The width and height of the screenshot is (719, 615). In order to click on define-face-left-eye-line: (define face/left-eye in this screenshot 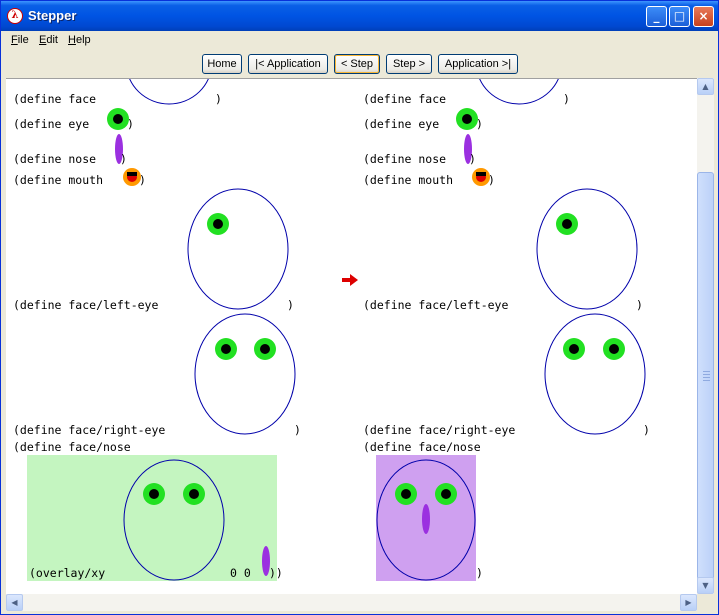, I will do `click(86, 305)`.